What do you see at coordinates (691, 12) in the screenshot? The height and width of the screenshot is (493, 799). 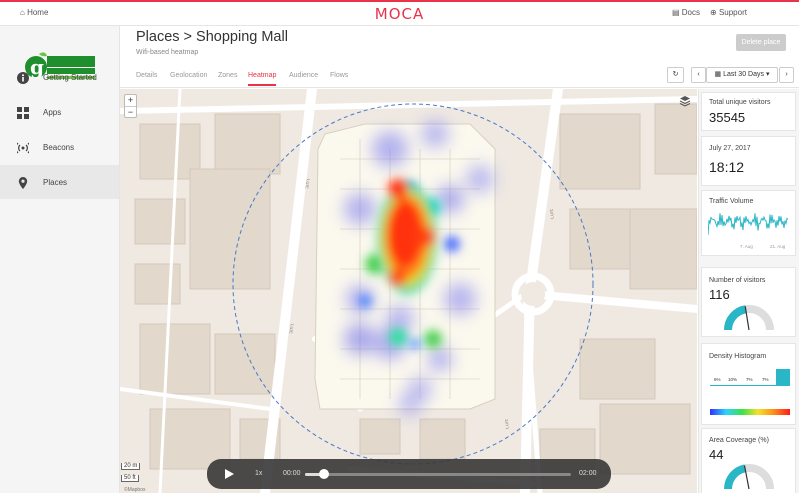 I see `docs-label: Docs` at bounding box center [691, 12].